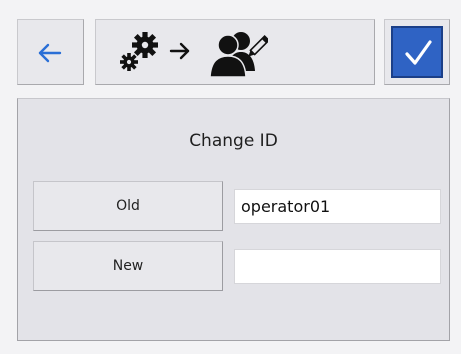 The height and width of the screenshot is (354, 461). Describe the element at coordinates (128, 266) in the screenshot. I see `new-id-button: New` at that location.